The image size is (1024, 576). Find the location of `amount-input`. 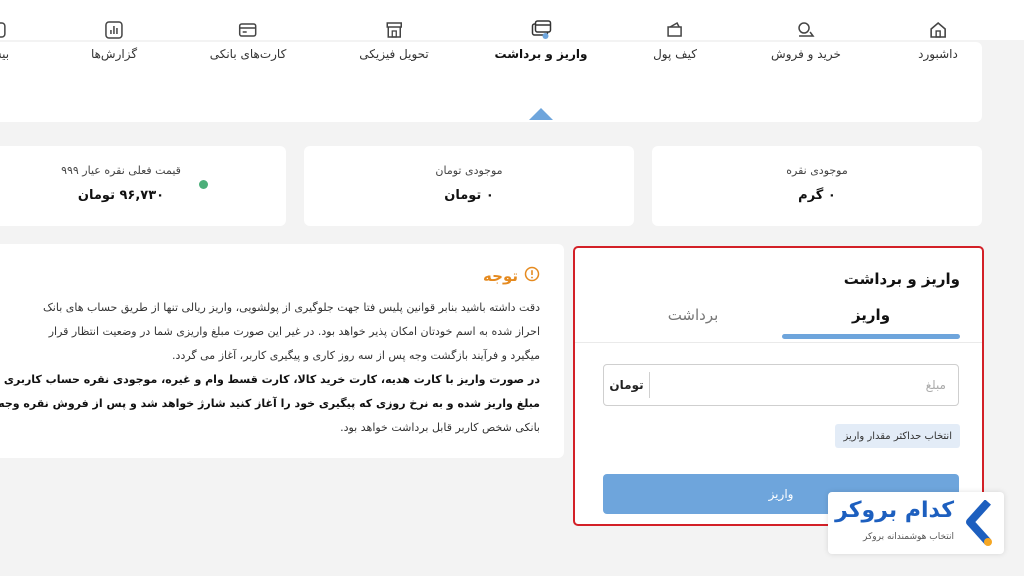

amount-input is located at coordinates (804, 385).